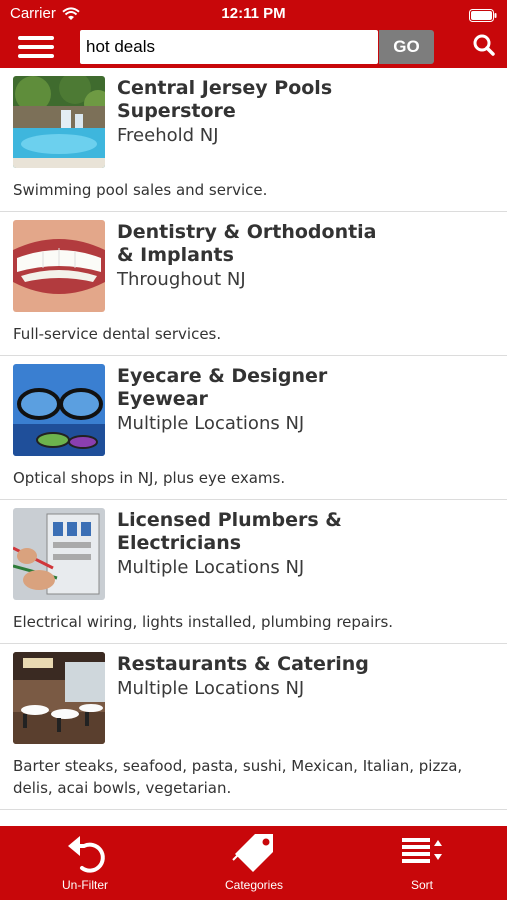 This screenshot has height=900, width=507. I want to click on listing-title: Dentistry & Orthodontia & Implants, so click(247, 244).